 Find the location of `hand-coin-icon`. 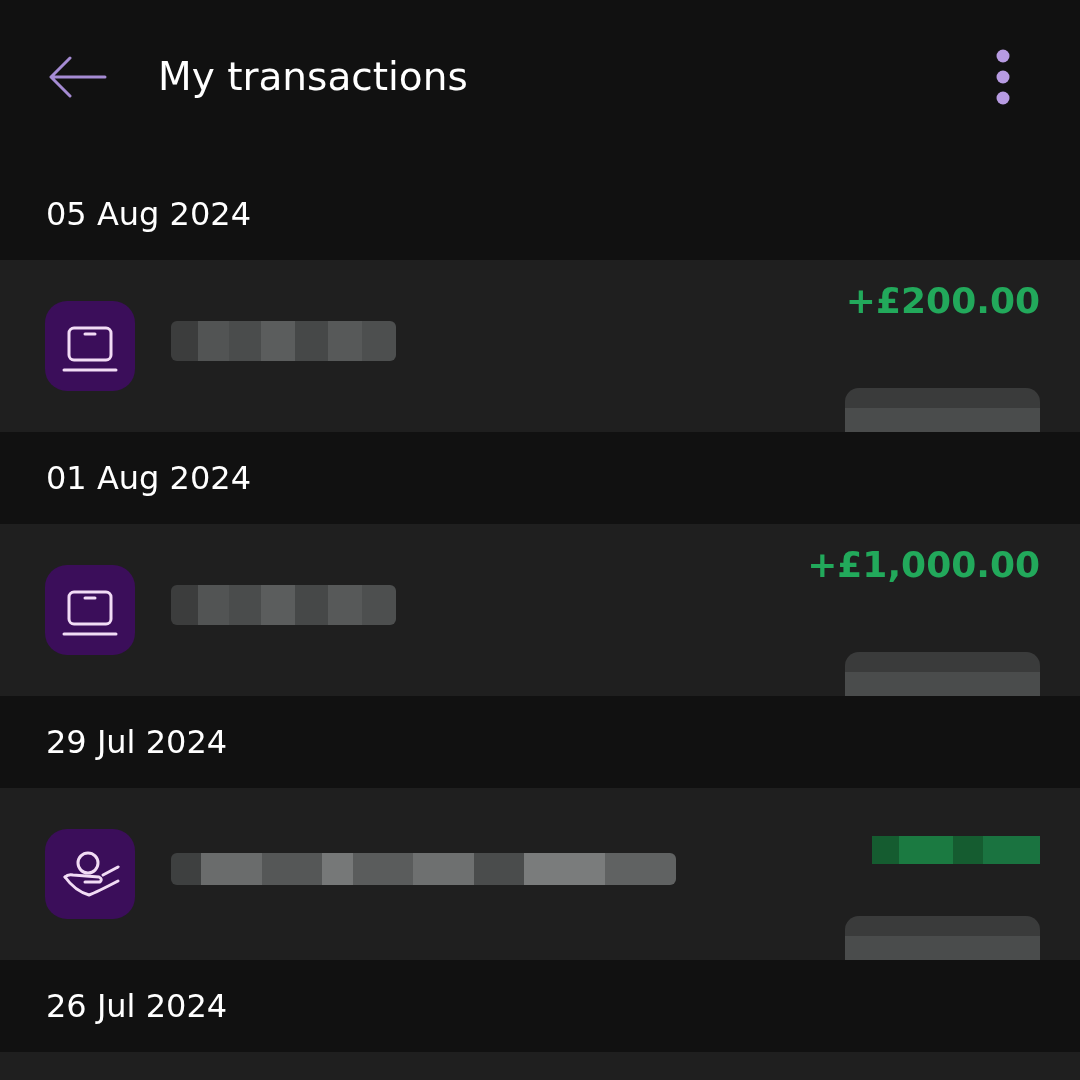

hand-coin-icon is located at coordinates (90, 874).